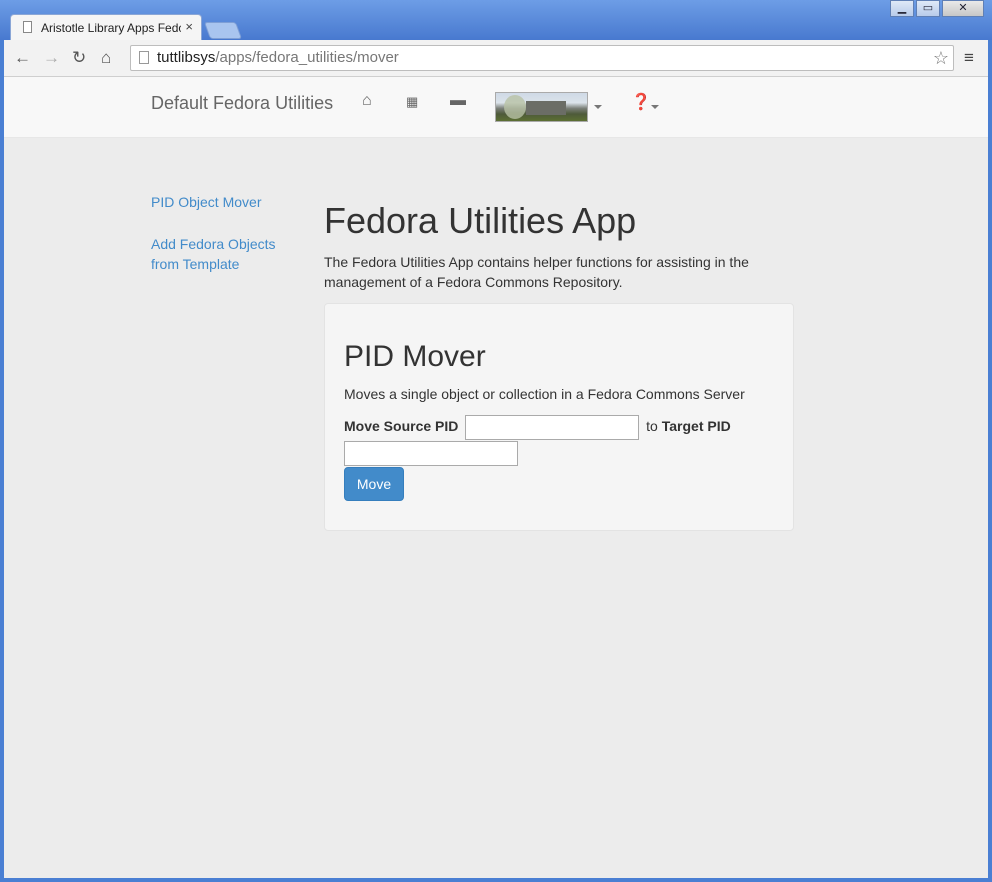 The height and width of the screenshot is (882, 992). Describe the element at coordinates (242, 103) in the screenshot. I see `navbar-brand: Default Fedora Utilities` at that location.